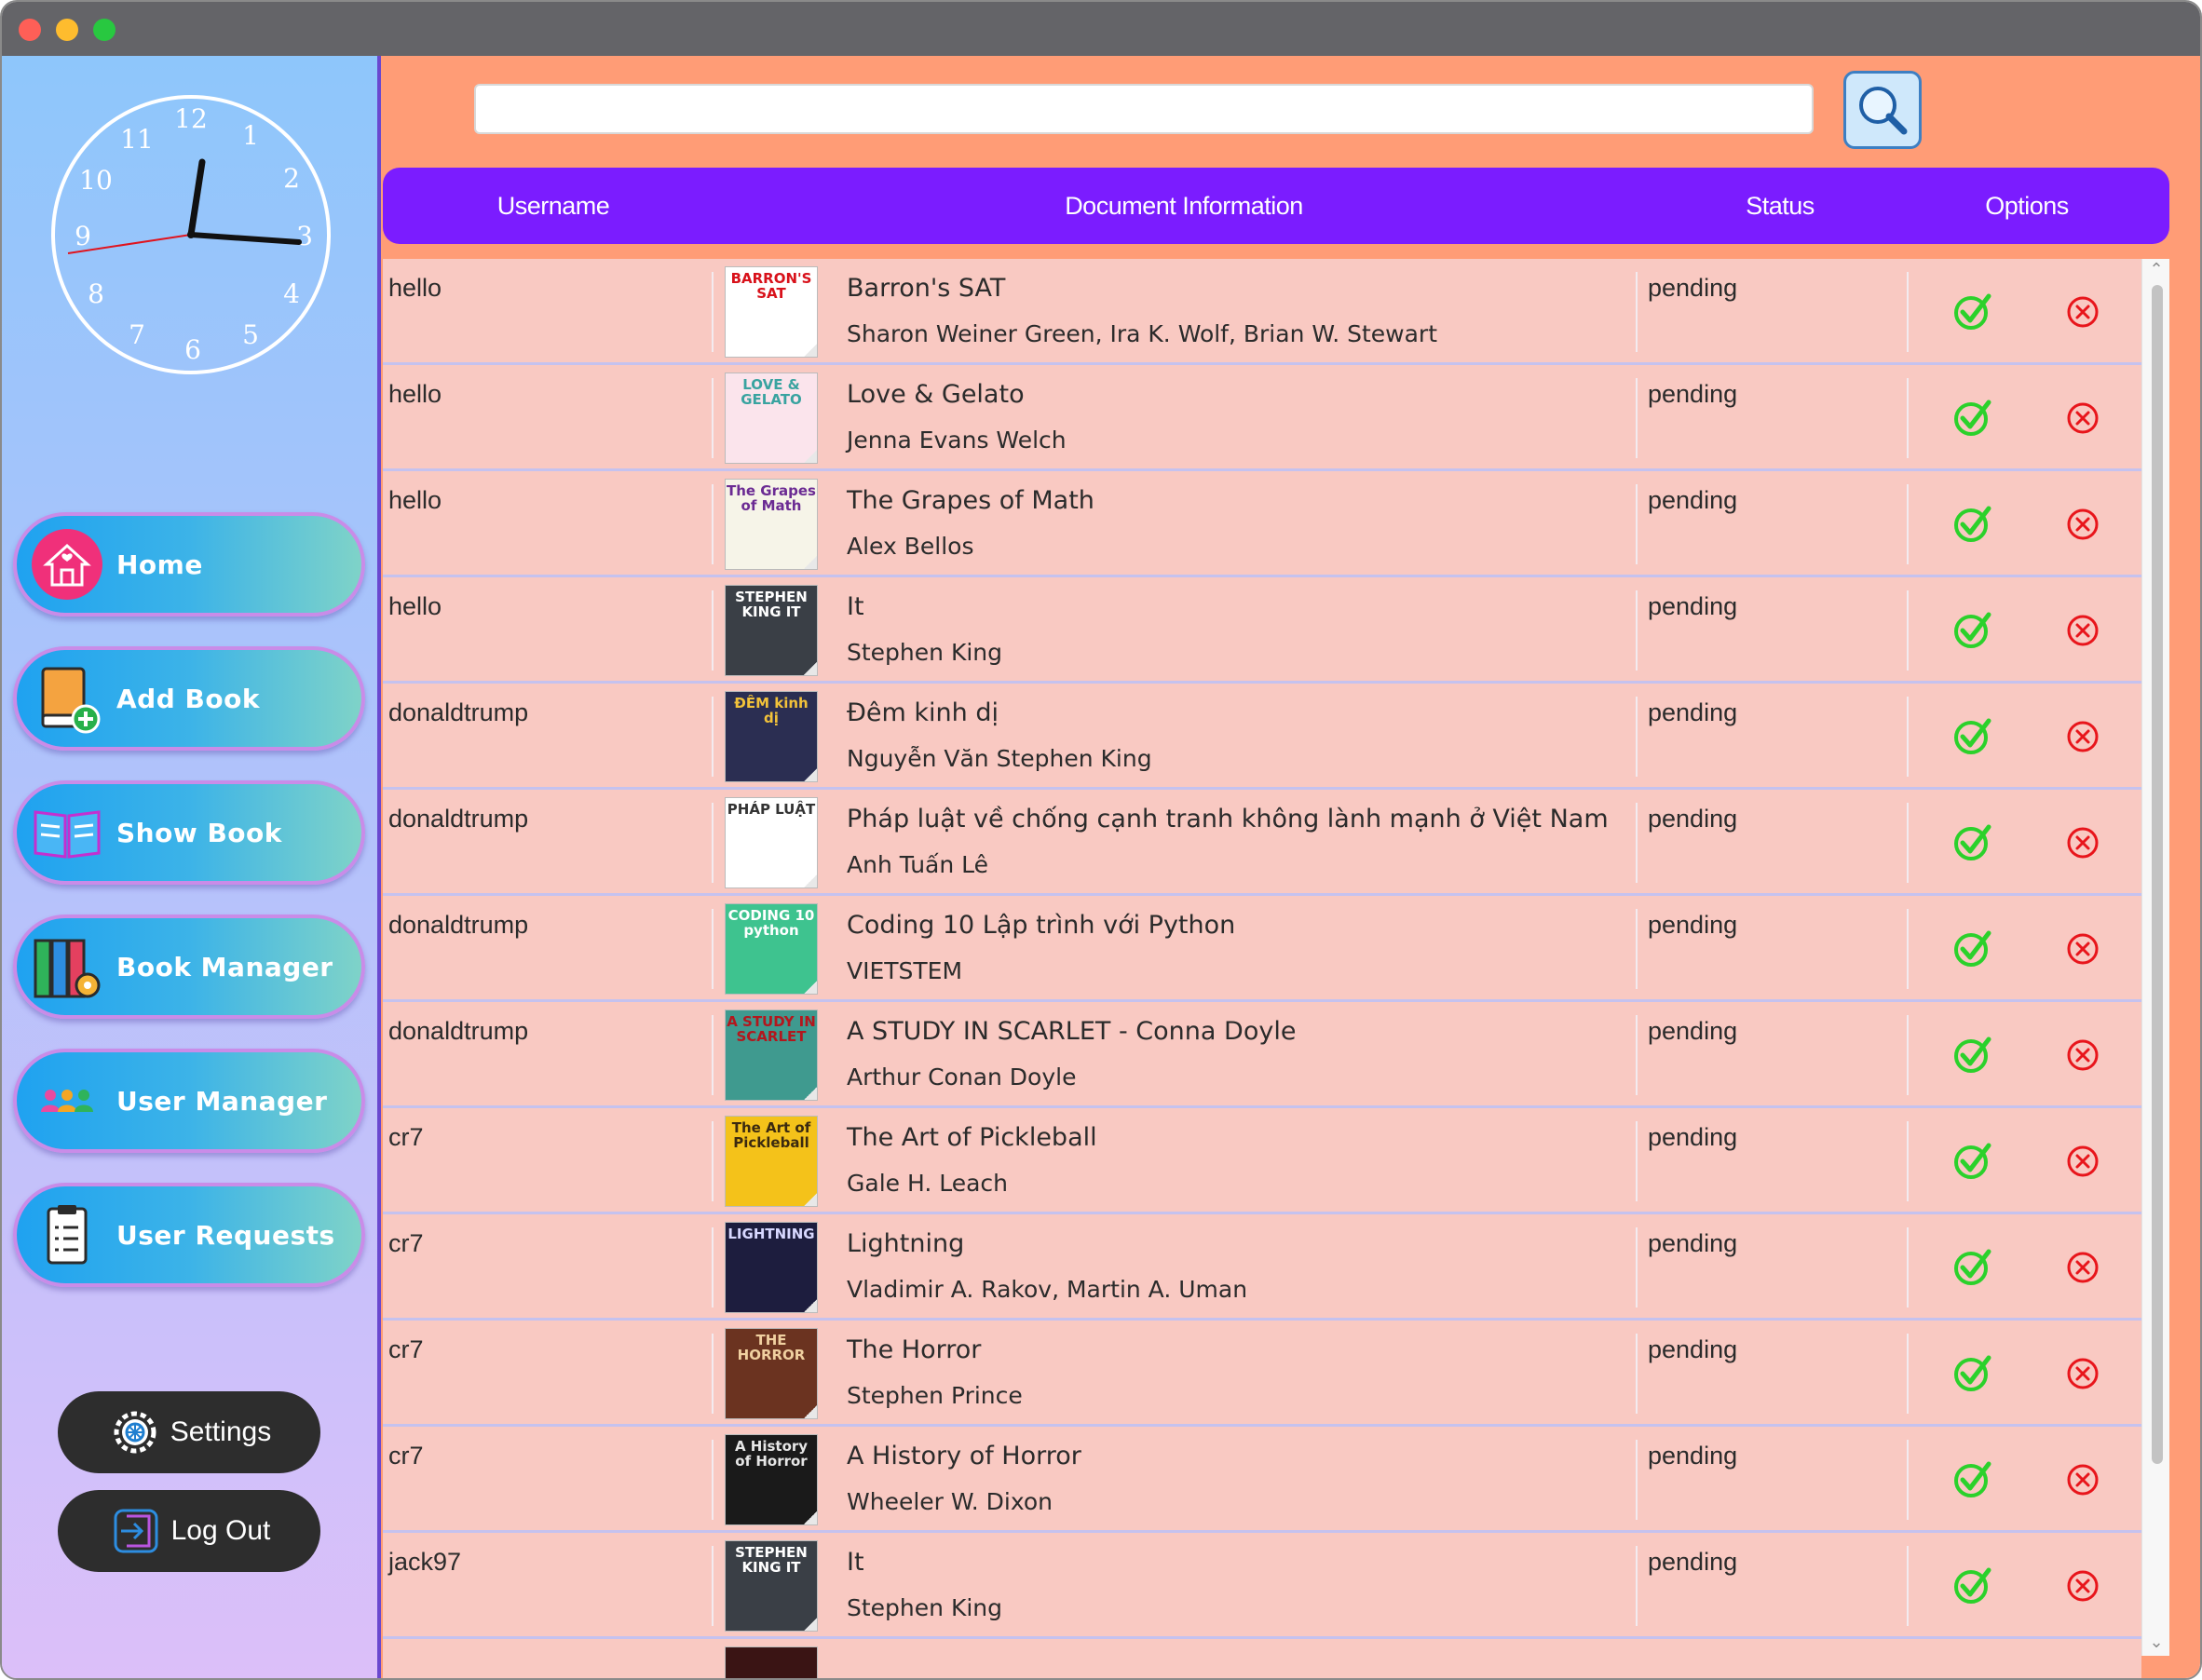 The width and height of the screenshot is (2202, 1680). Describe the element at coordinates (771, 1586) in the screenshot. I see `book-cover-image: STEPHEN KING IT` at that location.